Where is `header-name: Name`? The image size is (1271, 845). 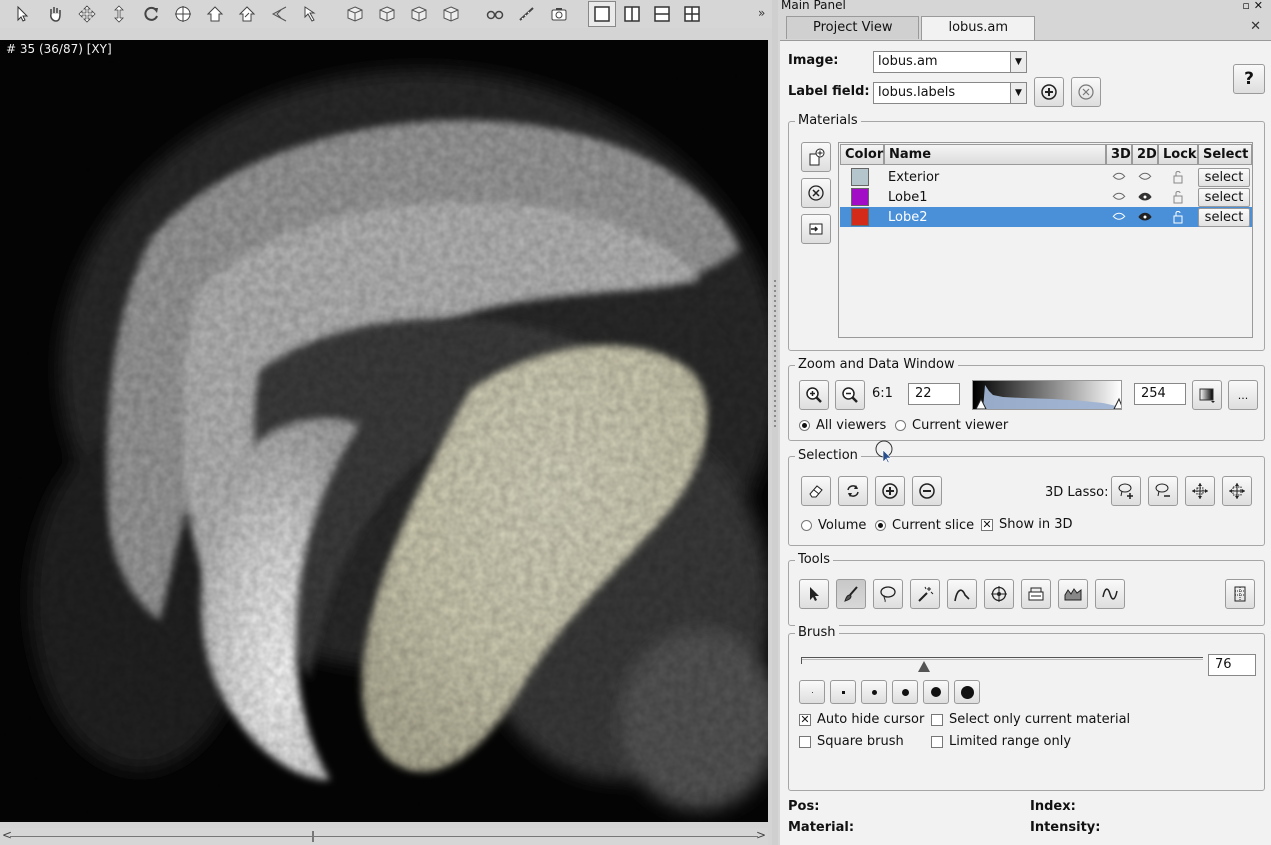
header-name: Name is located at coordinates (995, 154).